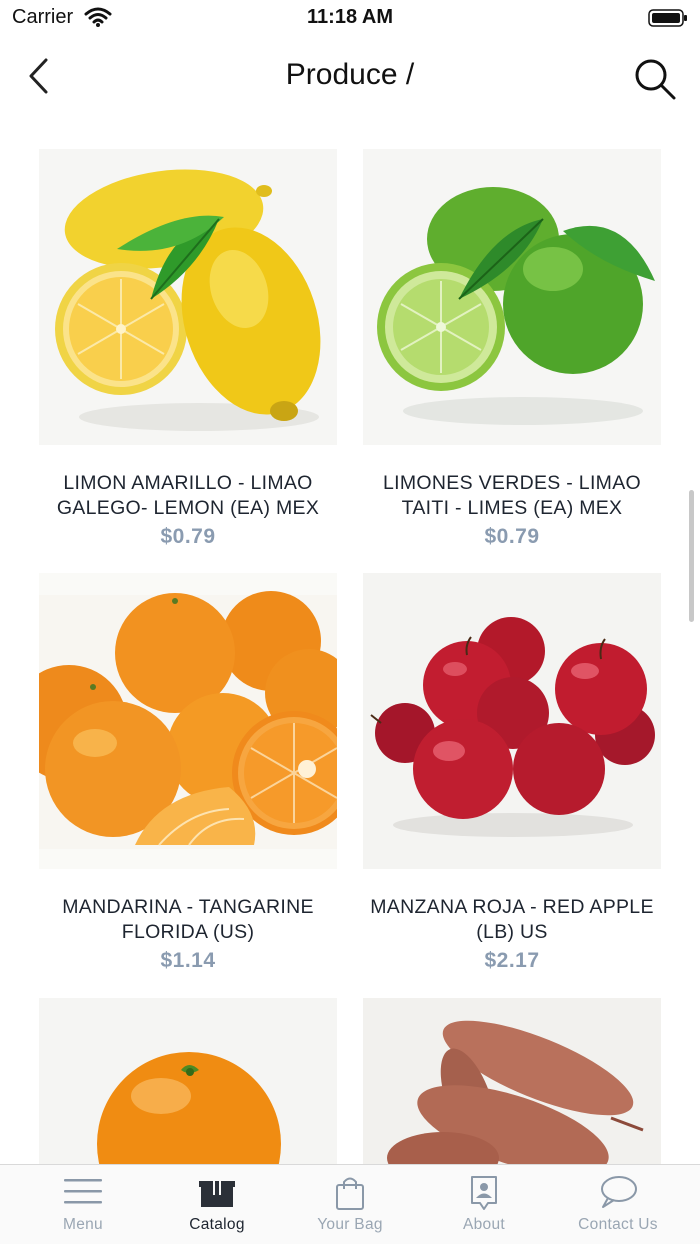  Describe the element at coordinates (512, 721) in the screenshot. I see `product-image-red-apples` at that location.